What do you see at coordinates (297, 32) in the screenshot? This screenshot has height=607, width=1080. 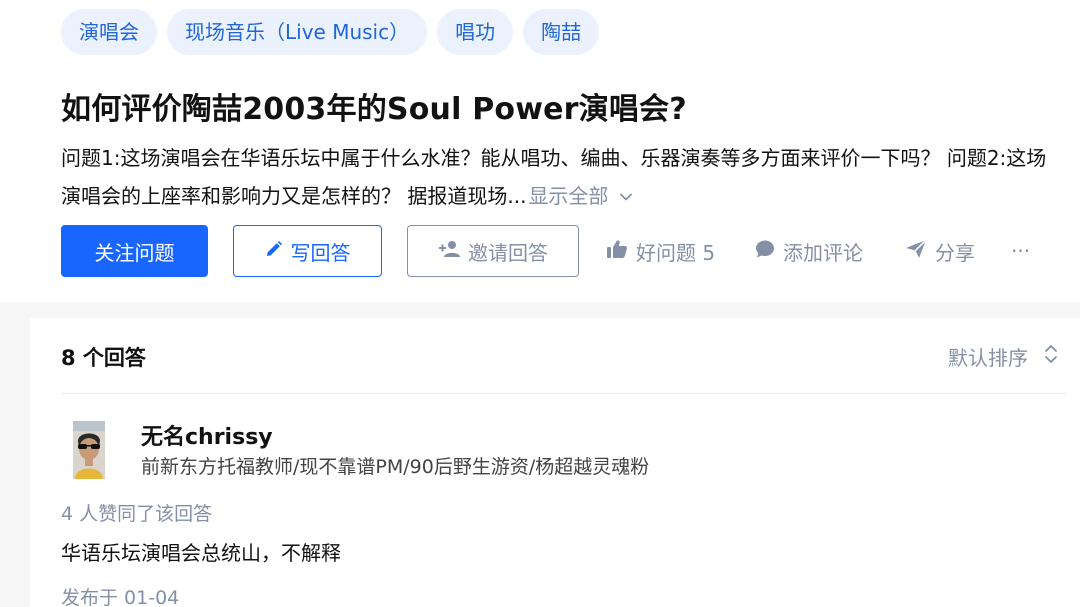 I see `topic-tag-live-music: 现场音乐（Live Music）` at bounding box center [297, 32].